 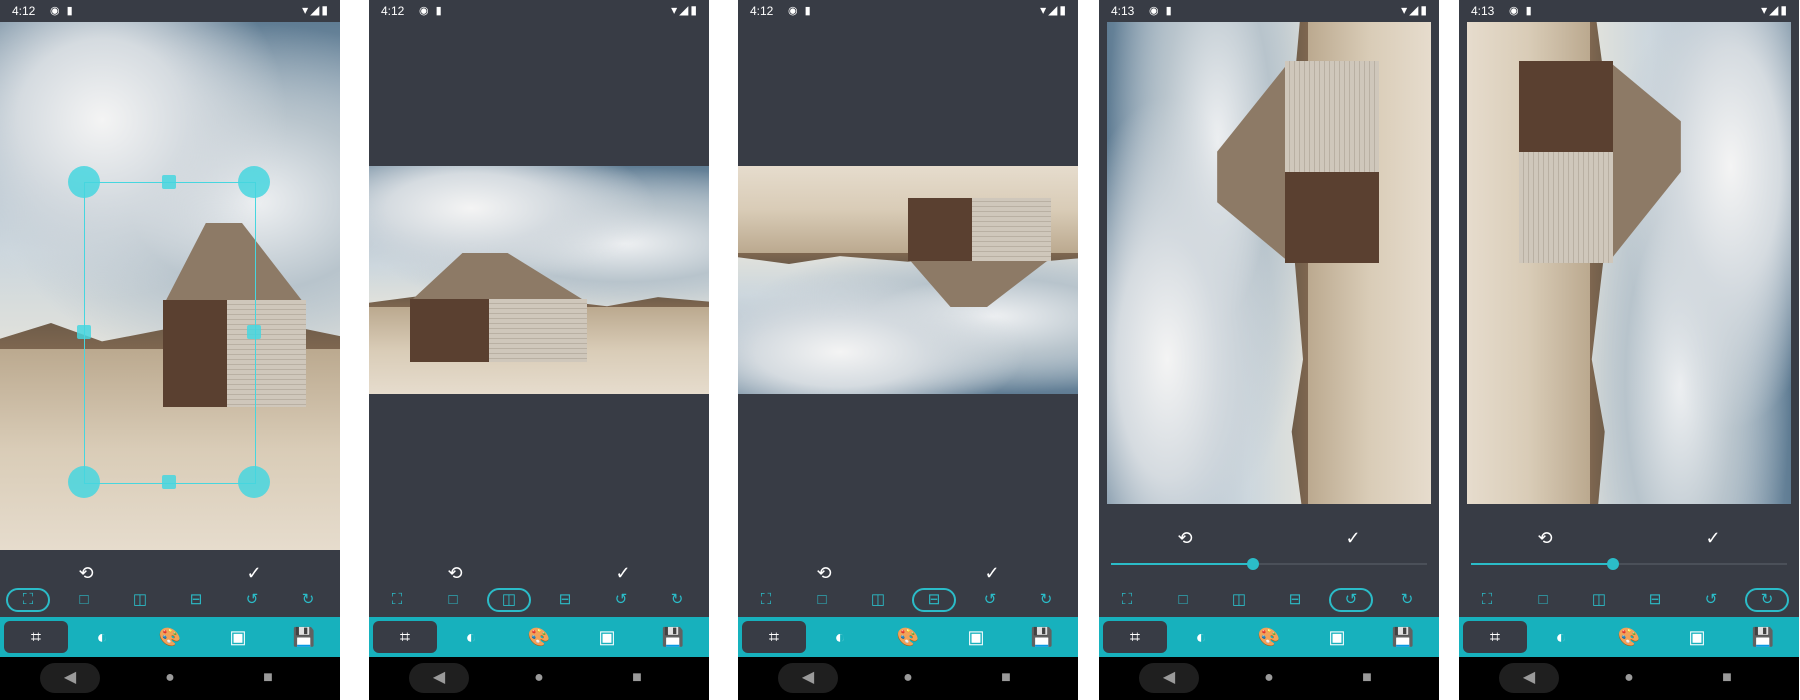 I want to click on crop-handle-bottom, so click(x=169, y=482).